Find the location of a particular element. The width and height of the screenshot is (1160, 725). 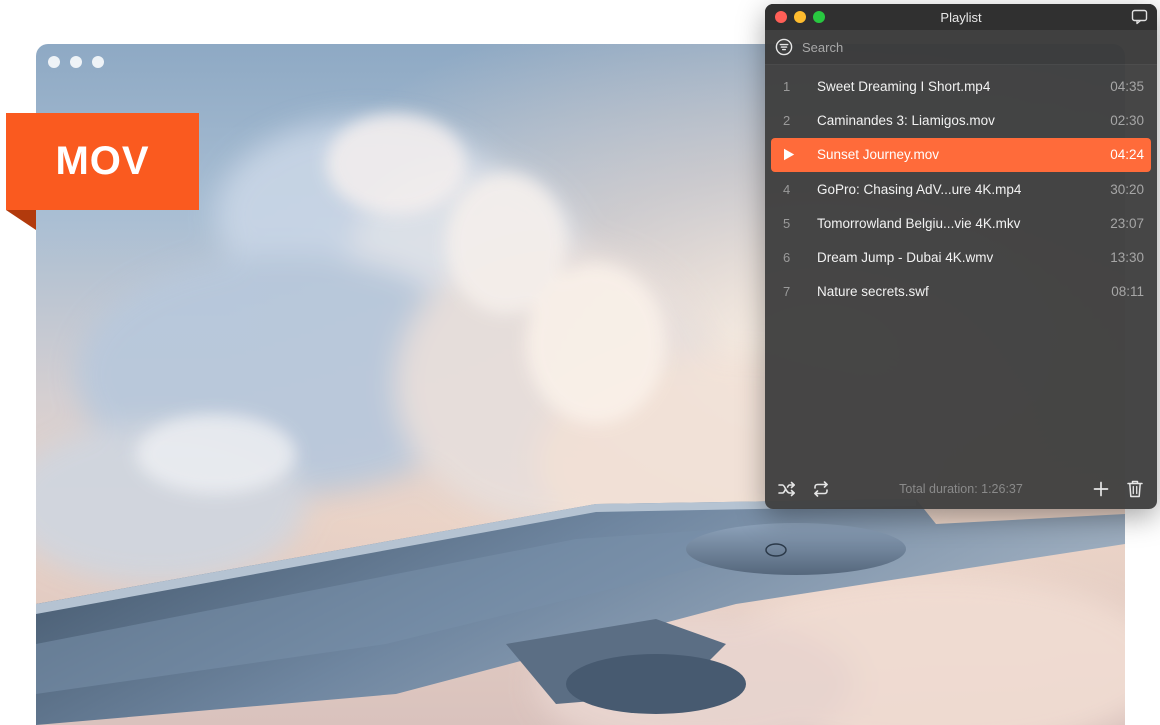

item-duration: 02:30 is located at coordinates (1127, 120).